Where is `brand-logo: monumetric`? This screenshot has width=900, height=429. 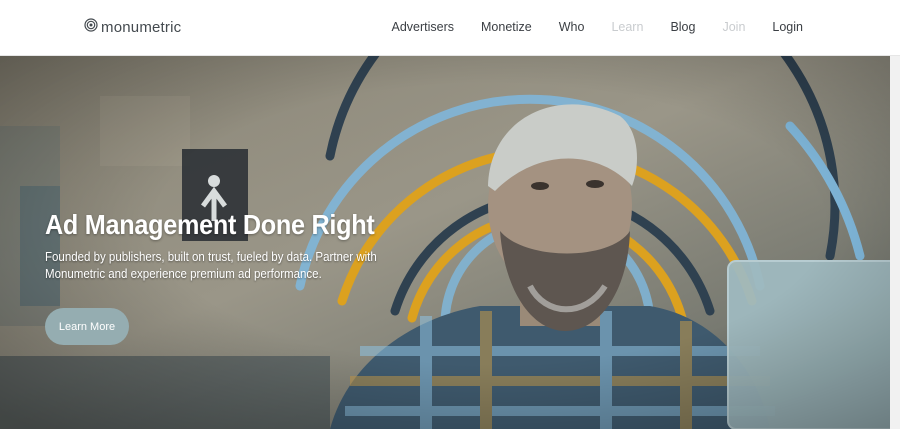
brand-logo: monumetric is located at coordinates (132, 27).